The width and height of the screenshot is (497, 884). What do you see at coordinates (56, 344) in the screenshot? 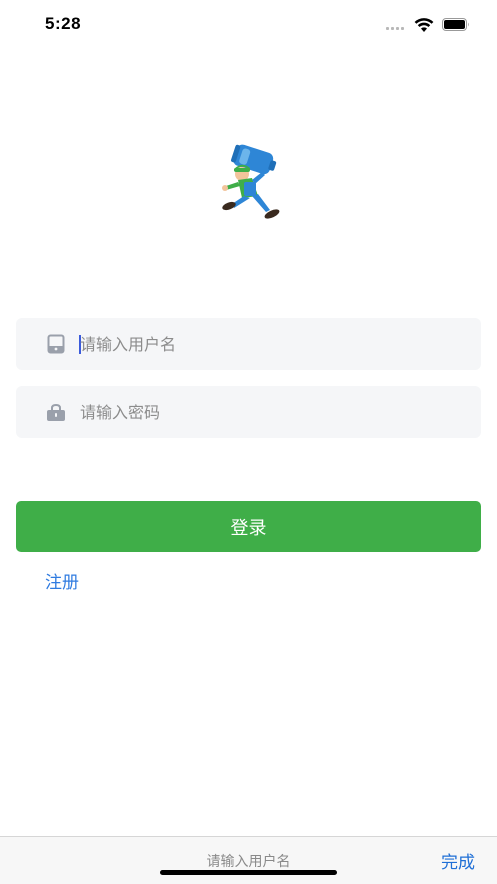
I see `phone-icon` at bounding box center [56, 344].